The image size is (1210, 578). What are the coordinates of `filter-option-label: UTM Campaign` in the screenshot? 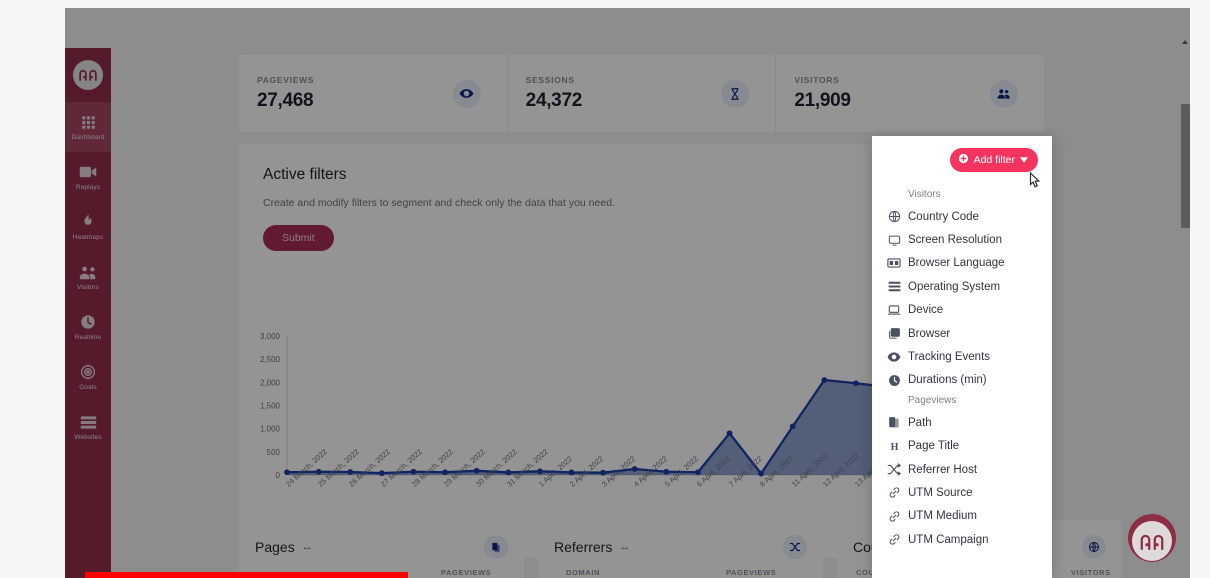 It's located at (948, 539).